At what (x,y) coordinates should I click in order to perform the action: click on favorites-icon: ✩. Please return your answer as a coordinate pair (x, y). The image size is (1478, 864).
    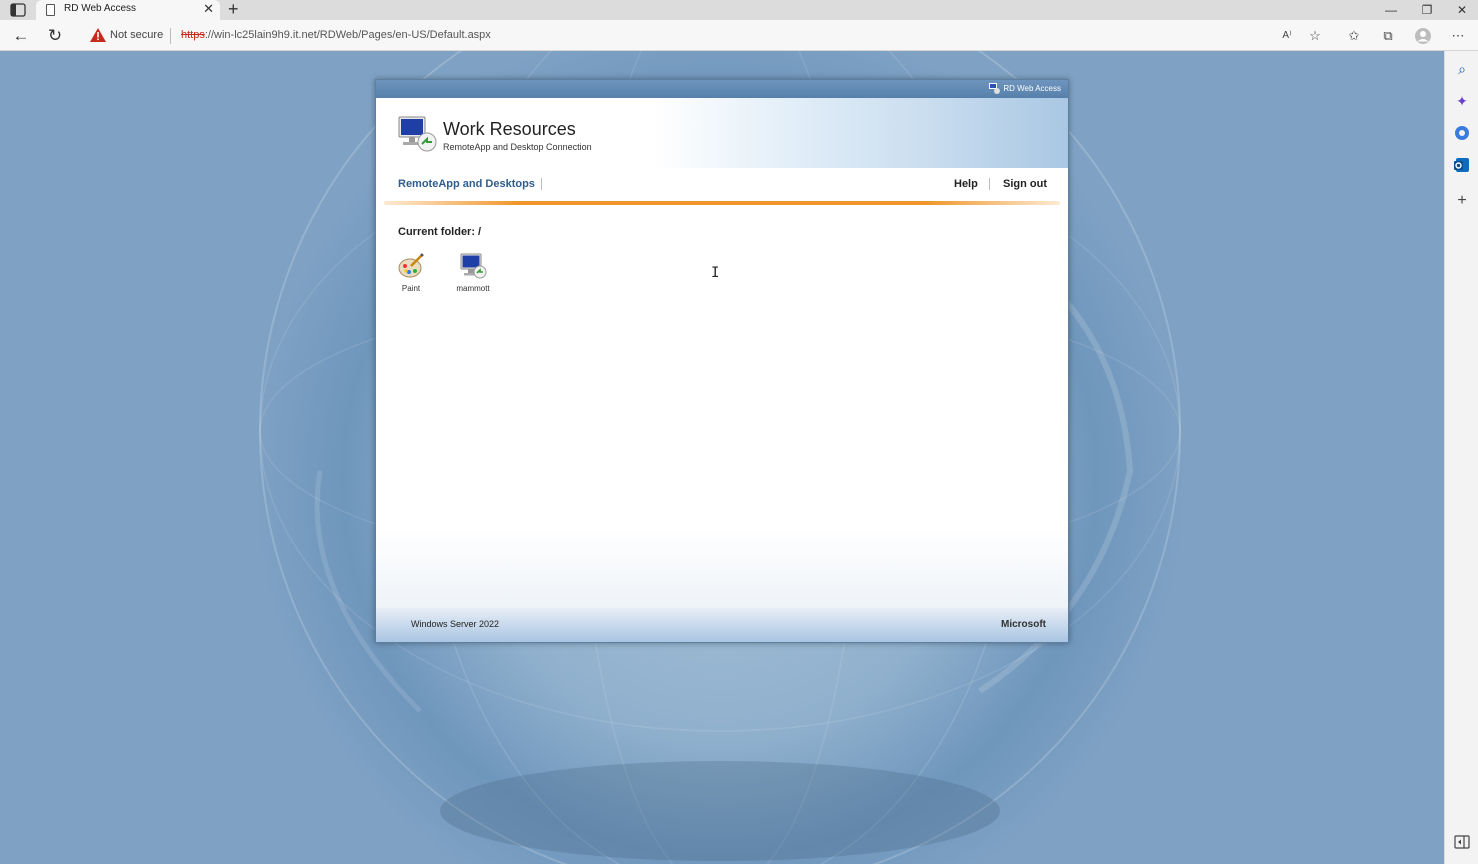
    Looking at the image, I should click on (1354, 36).